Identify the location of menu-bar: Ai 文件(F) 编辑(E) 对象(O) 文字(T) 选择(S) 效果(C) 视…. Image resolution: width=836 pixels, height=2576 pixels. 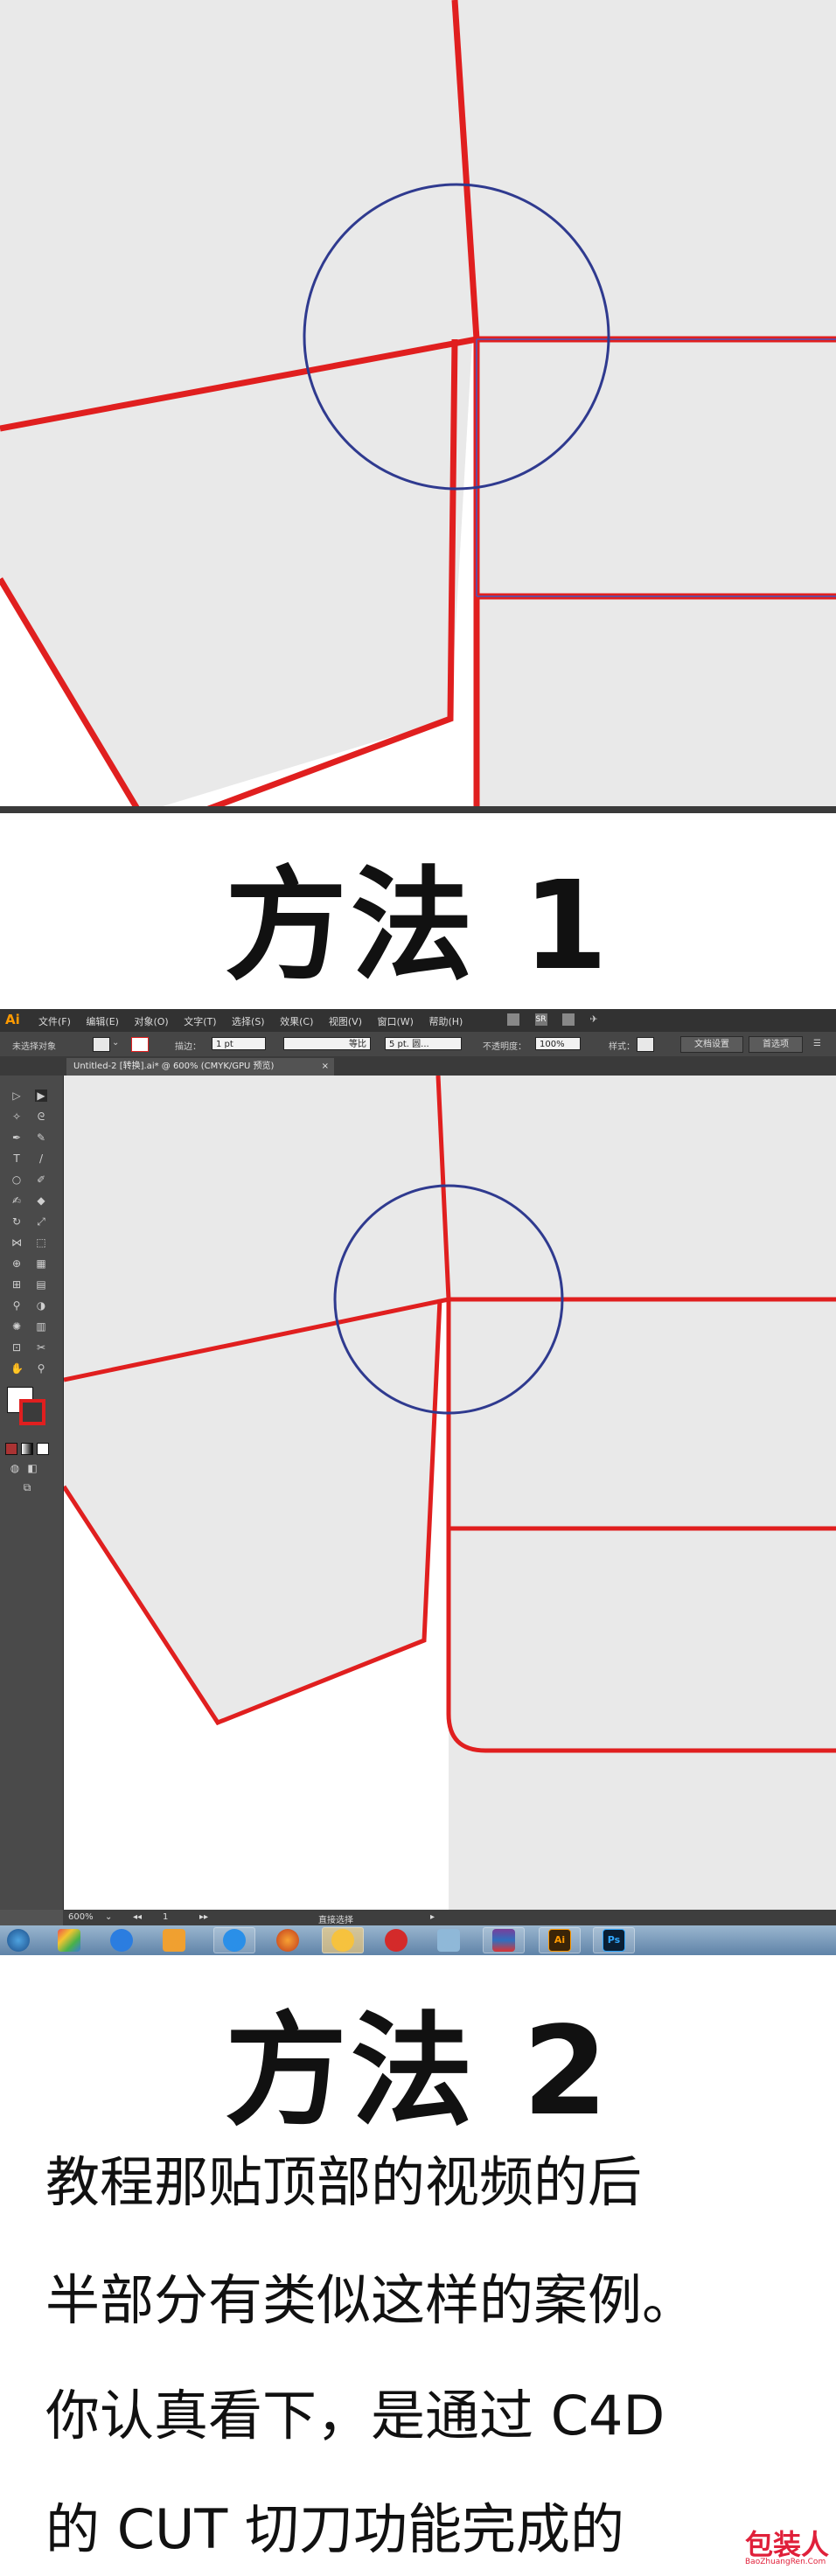
(418, 1021).